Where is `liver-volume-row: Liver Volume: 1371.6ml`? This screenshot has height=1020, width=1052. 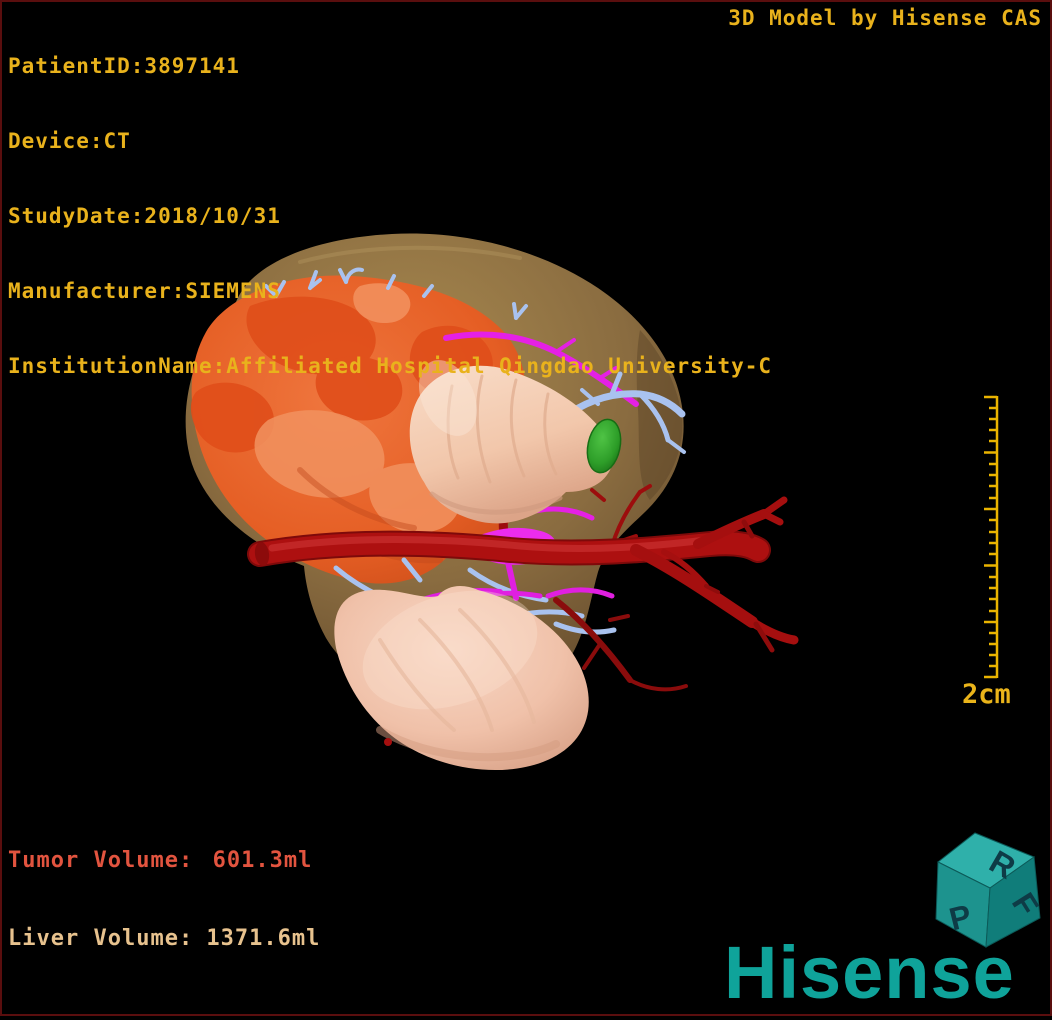
liver-volume-row: Liver Volume: 1371.6ml is located at coordinates (164, 939).